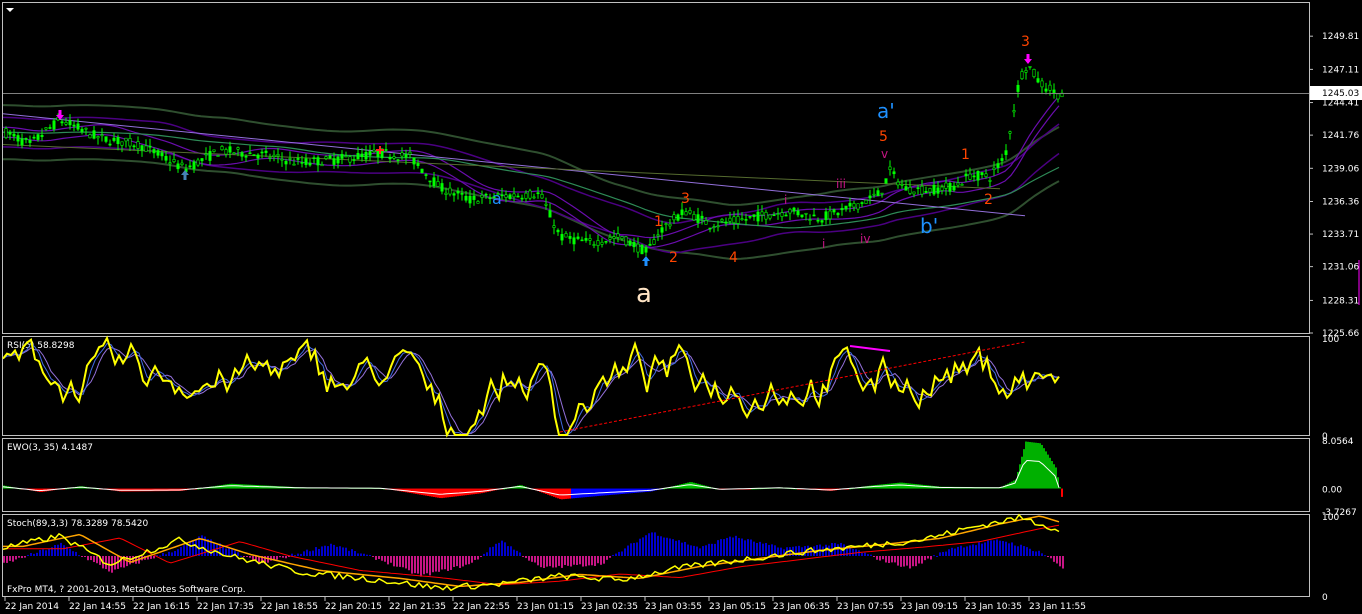  What do you see at coordinates (10, 10) in the screenshot?
I see `menu-triangle-icon` at bounding box center [10, 10].